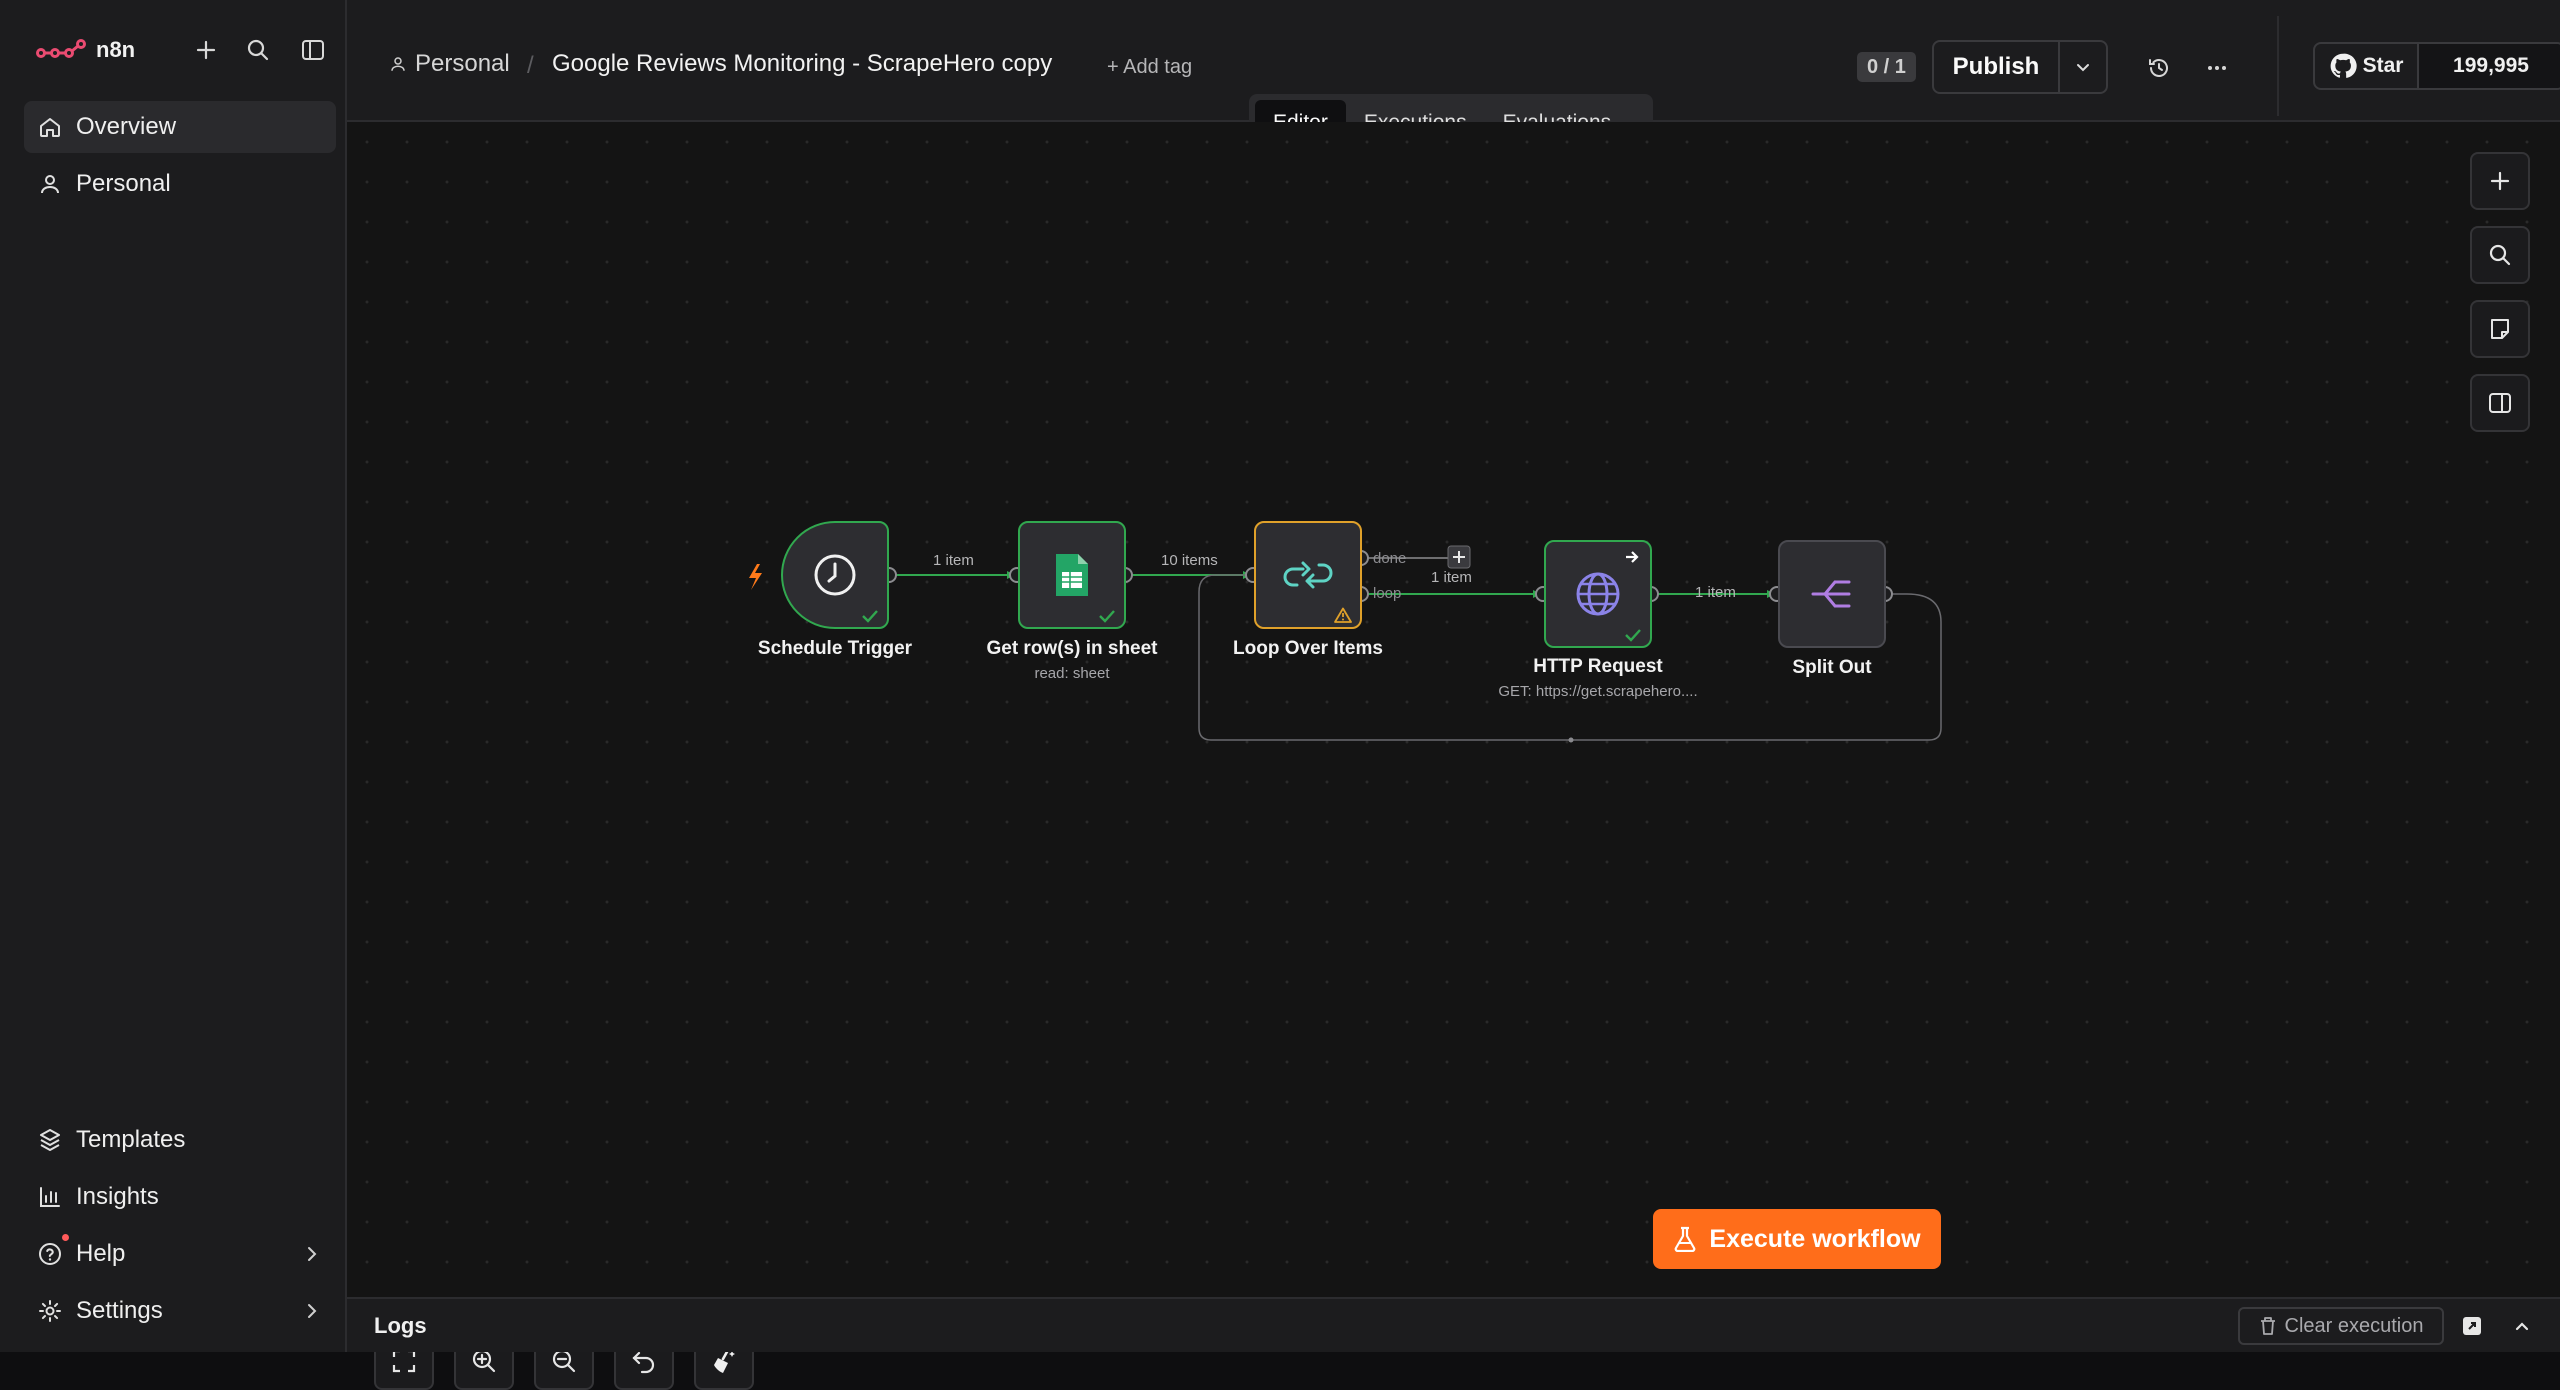 The image size is (2560, 1390). Describe the element at coordinates (180, 127) in the screenshot. I see `sidebar-item-overview: Overview` at that location.